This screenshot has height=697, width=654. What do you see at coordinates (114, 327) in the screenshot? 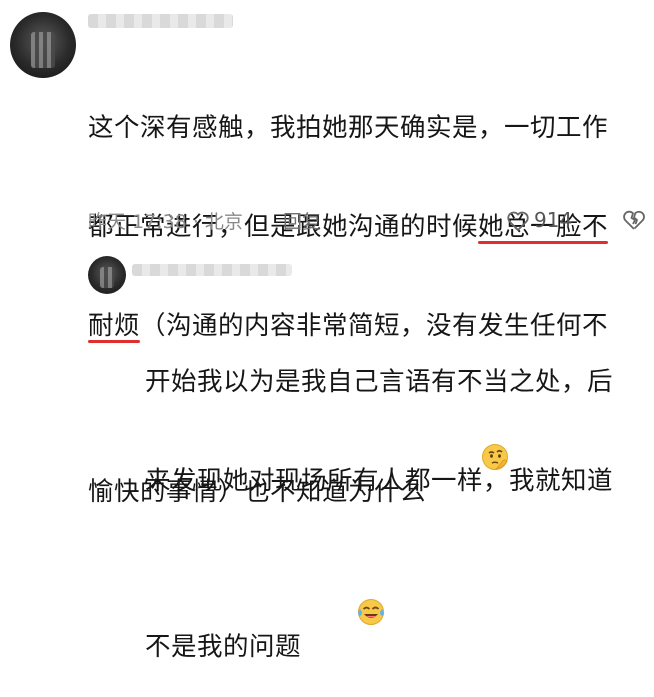
I see `highlight-phrase-b: 耐烦` at bounding box center [114, 327].